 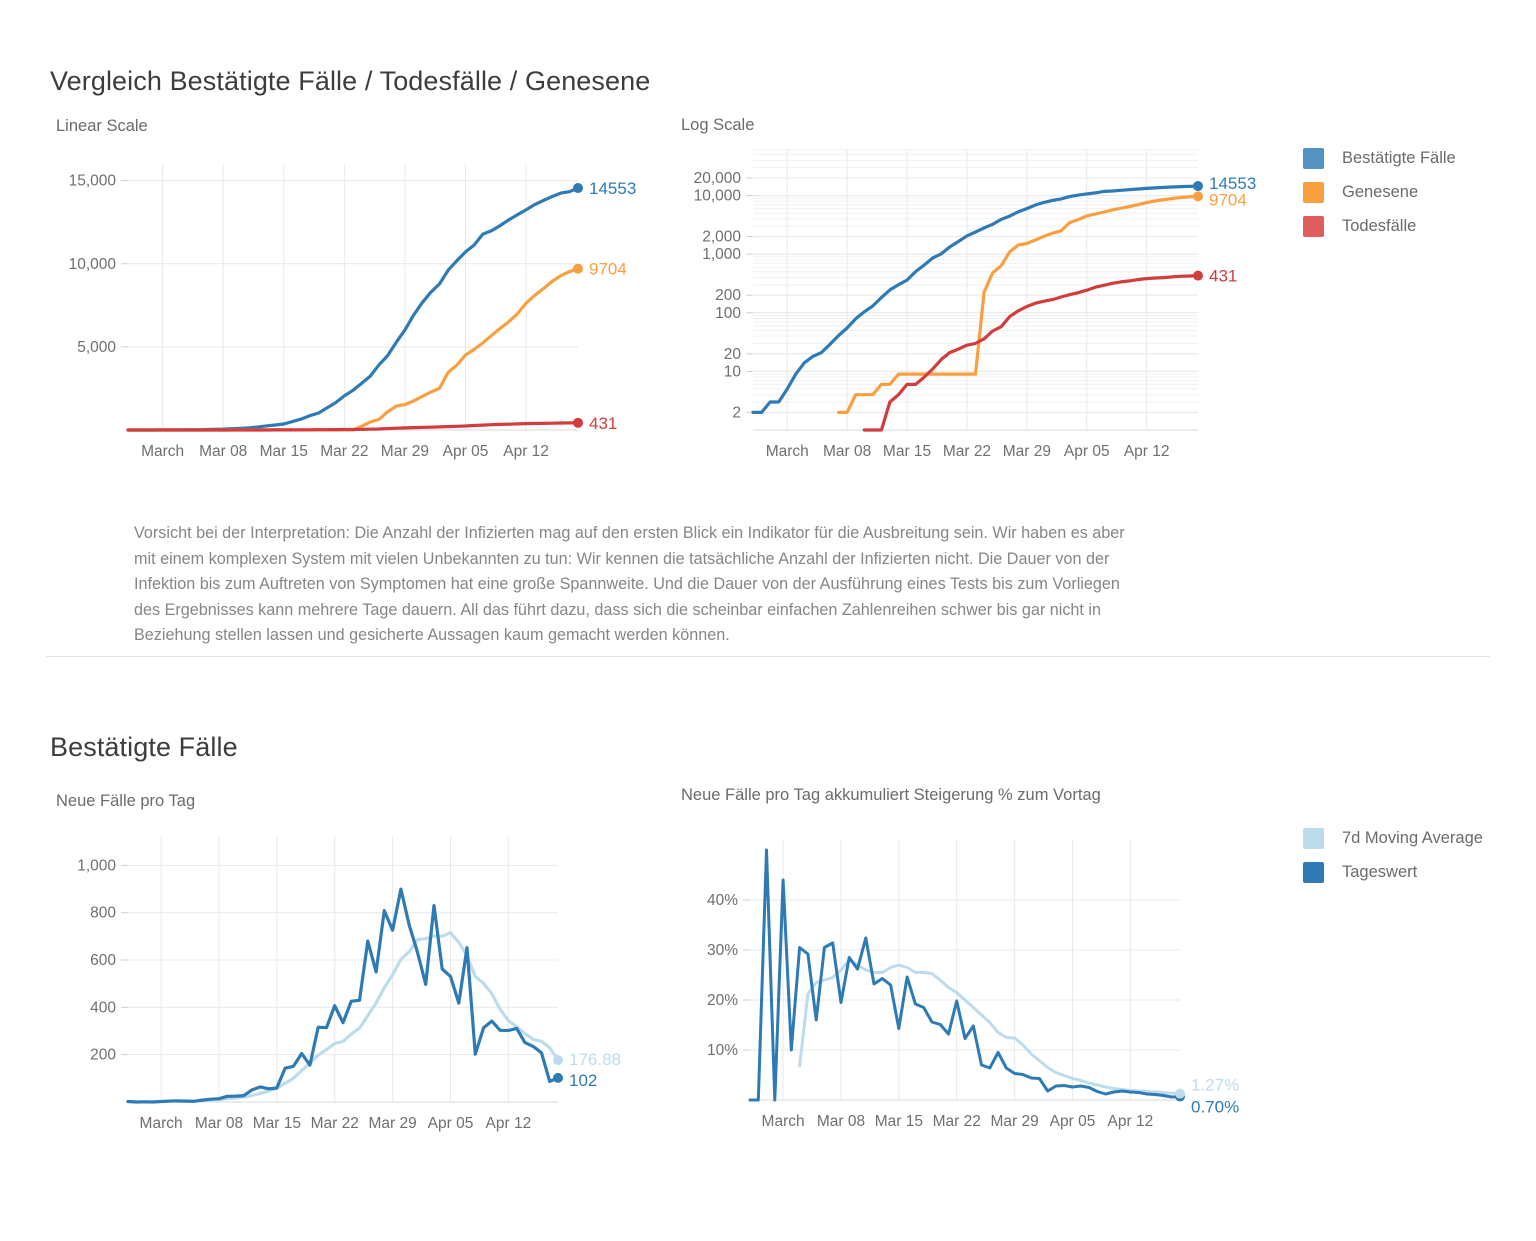 I want to click on comparison-legend-item: Genesene, so click(x=1379, y=192).